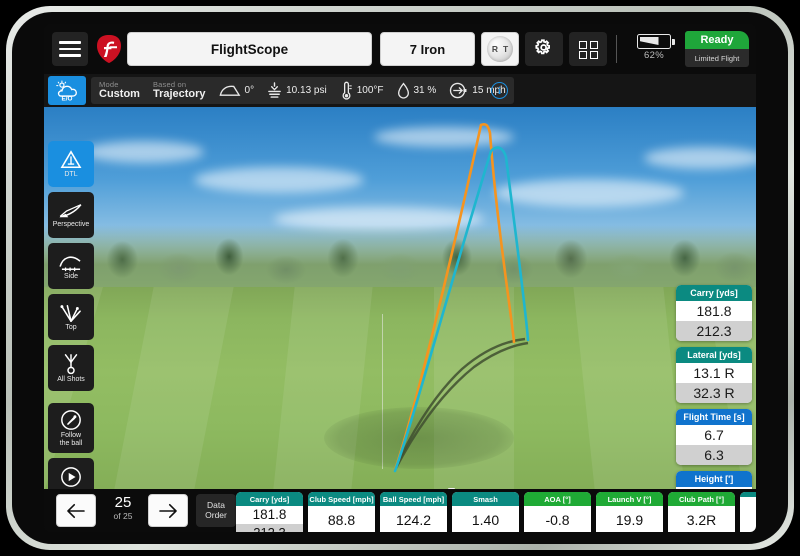 The height and width of the screenshot is (556, 800). I want to click on follow-ball-button: Follow the ball, so click(71, 428).